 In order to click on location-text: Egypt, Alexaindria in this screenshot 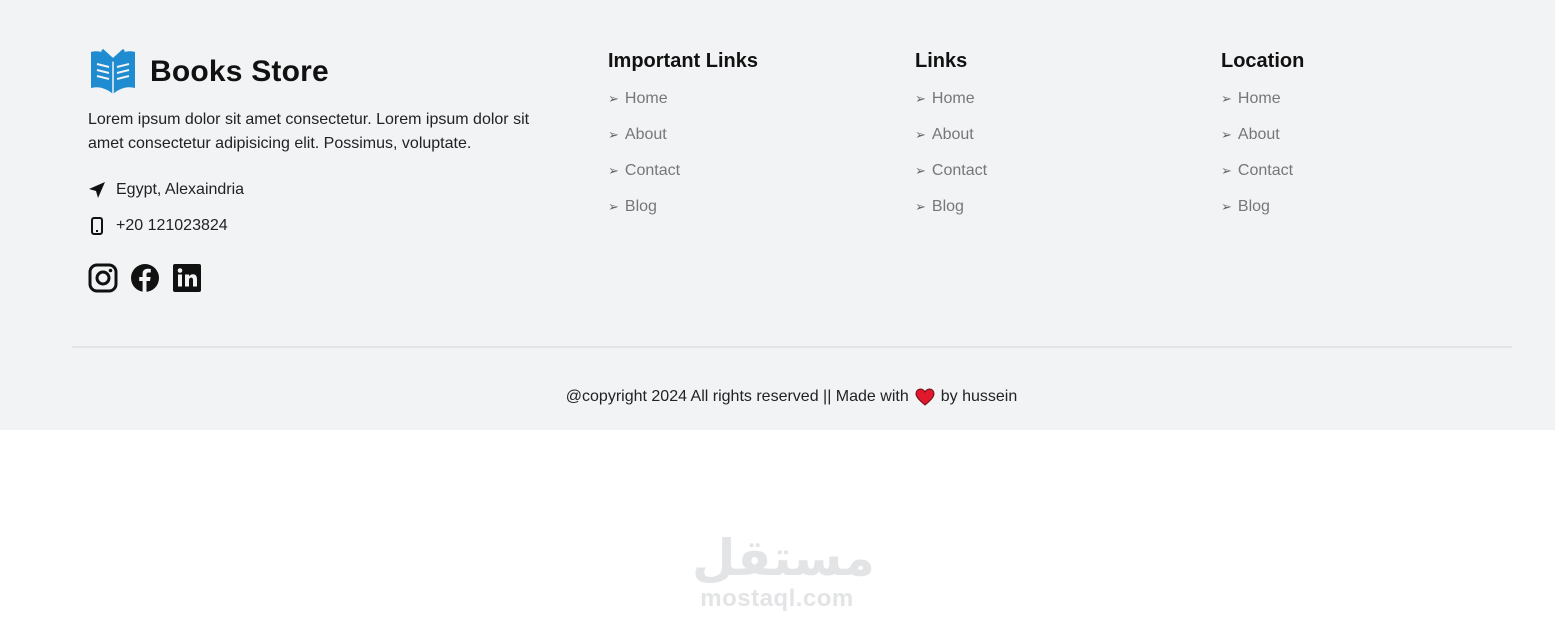, I will do `click(180, 189)`.